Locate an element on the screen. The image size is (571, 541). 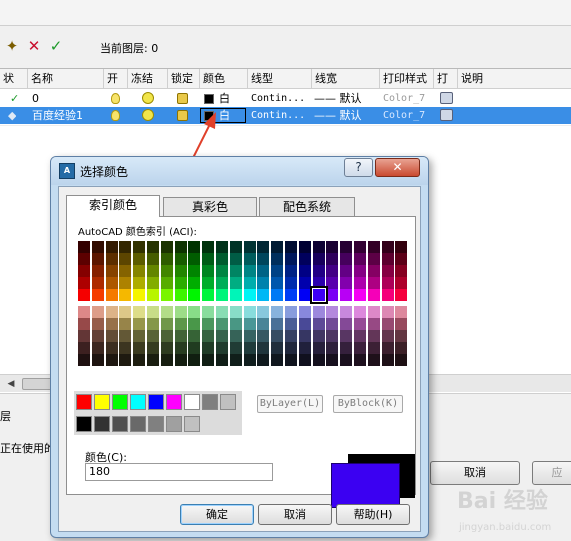
header-color: 颜色 is located at coordinates (224, 79).